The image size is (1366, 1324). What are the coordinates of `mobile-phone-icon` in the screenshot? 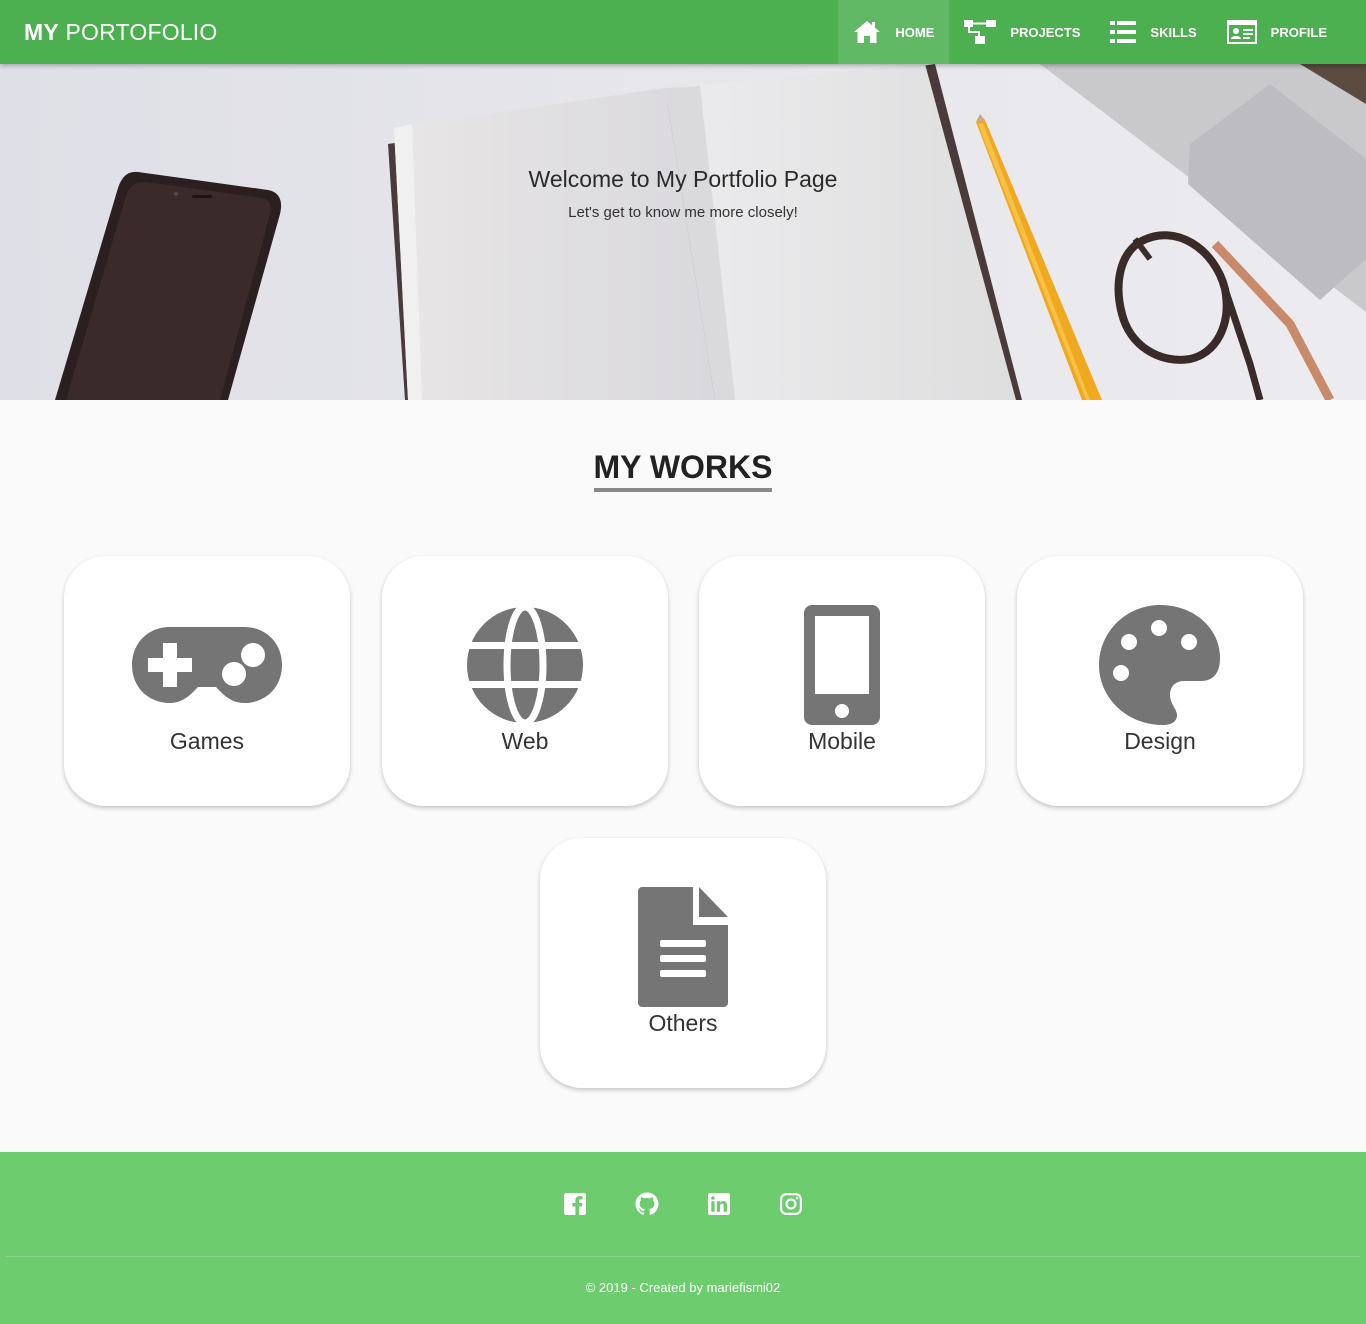 It's located at (842, 665).